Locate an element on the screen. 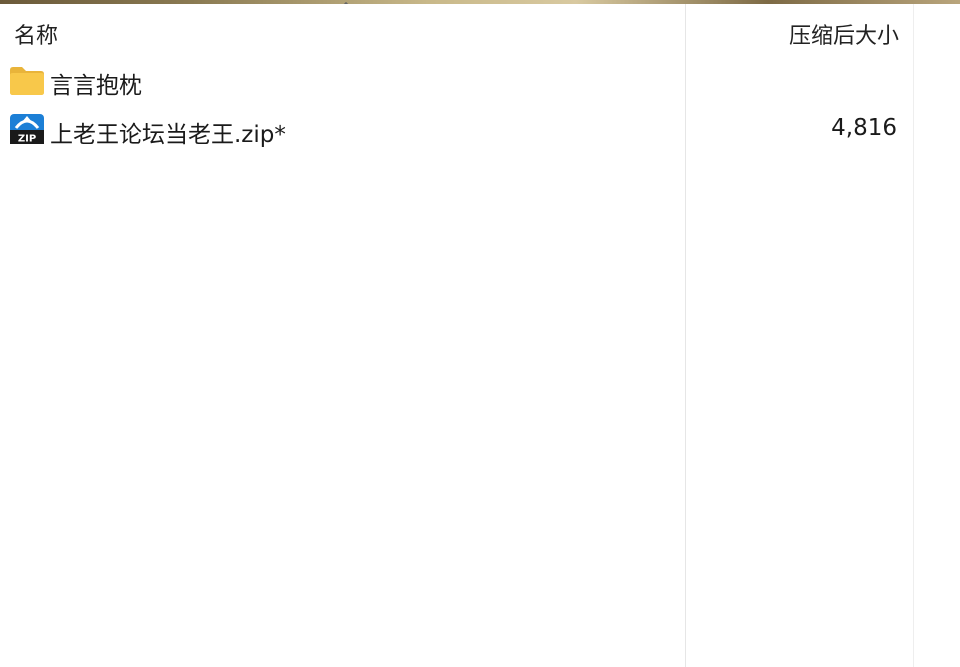 This screenshot has width=960, height=667. column-header-size-cell: 压缩后大小 is located at coordinates (799, 30).